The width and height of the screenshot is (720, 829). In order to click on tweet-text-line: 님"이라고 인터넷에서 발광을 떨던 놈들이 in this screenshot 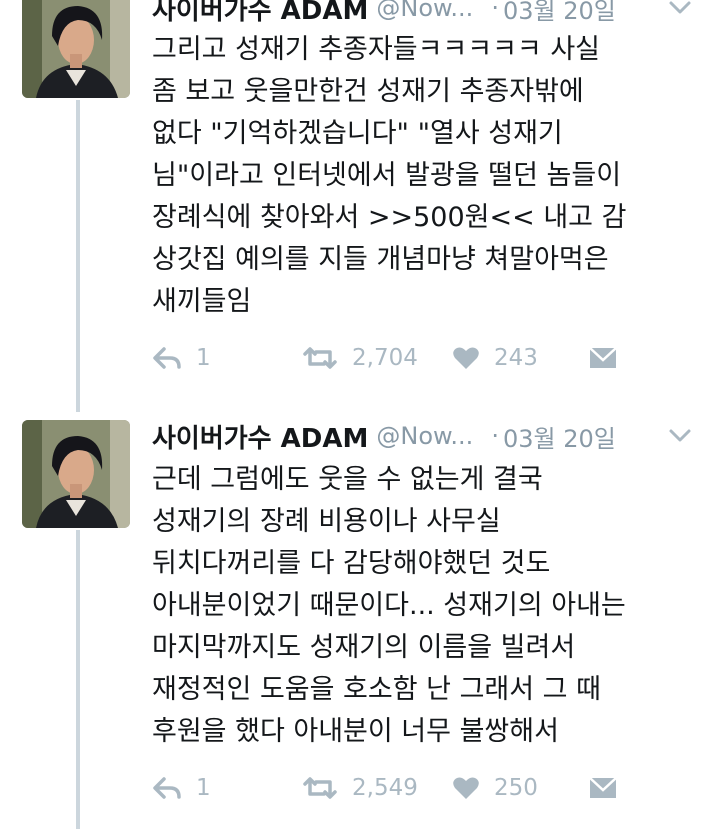, I will do `click(387, 175)`.